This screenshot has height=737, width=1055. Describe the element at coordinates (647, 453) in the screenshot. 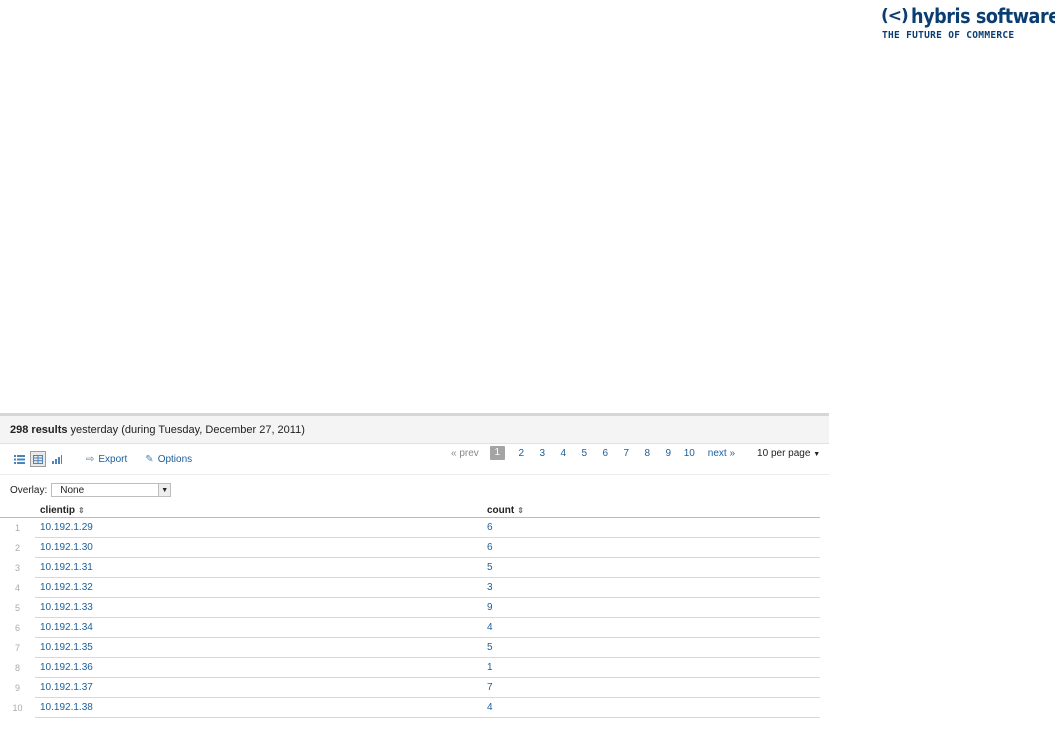

I see `page-8-link: 8` at that location.